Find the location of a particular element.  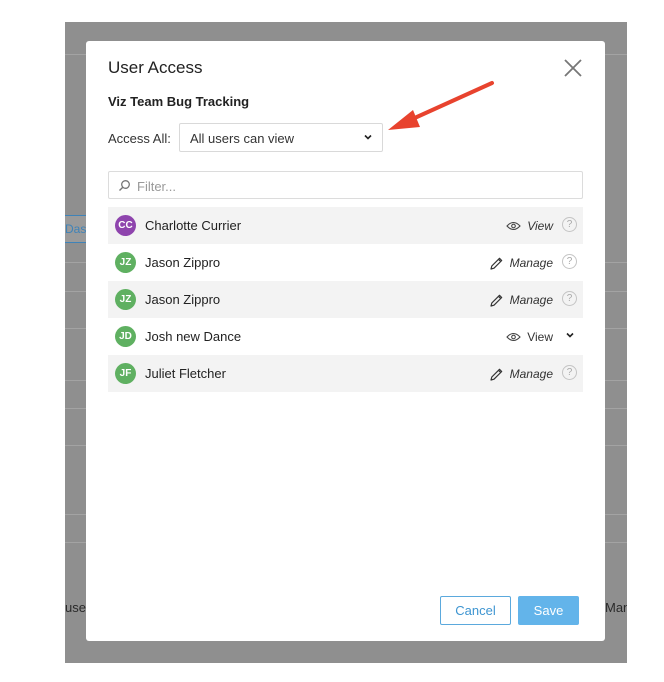

cancel-button: Cancel is located at coordinates (475, 610).